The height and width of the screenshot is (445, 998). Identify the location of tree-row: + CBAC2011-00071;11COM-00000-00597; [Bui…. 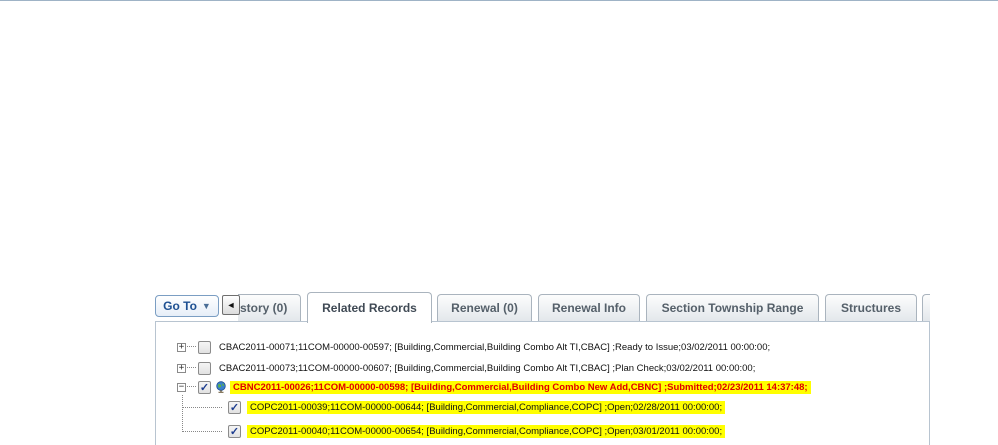
(473, 347).